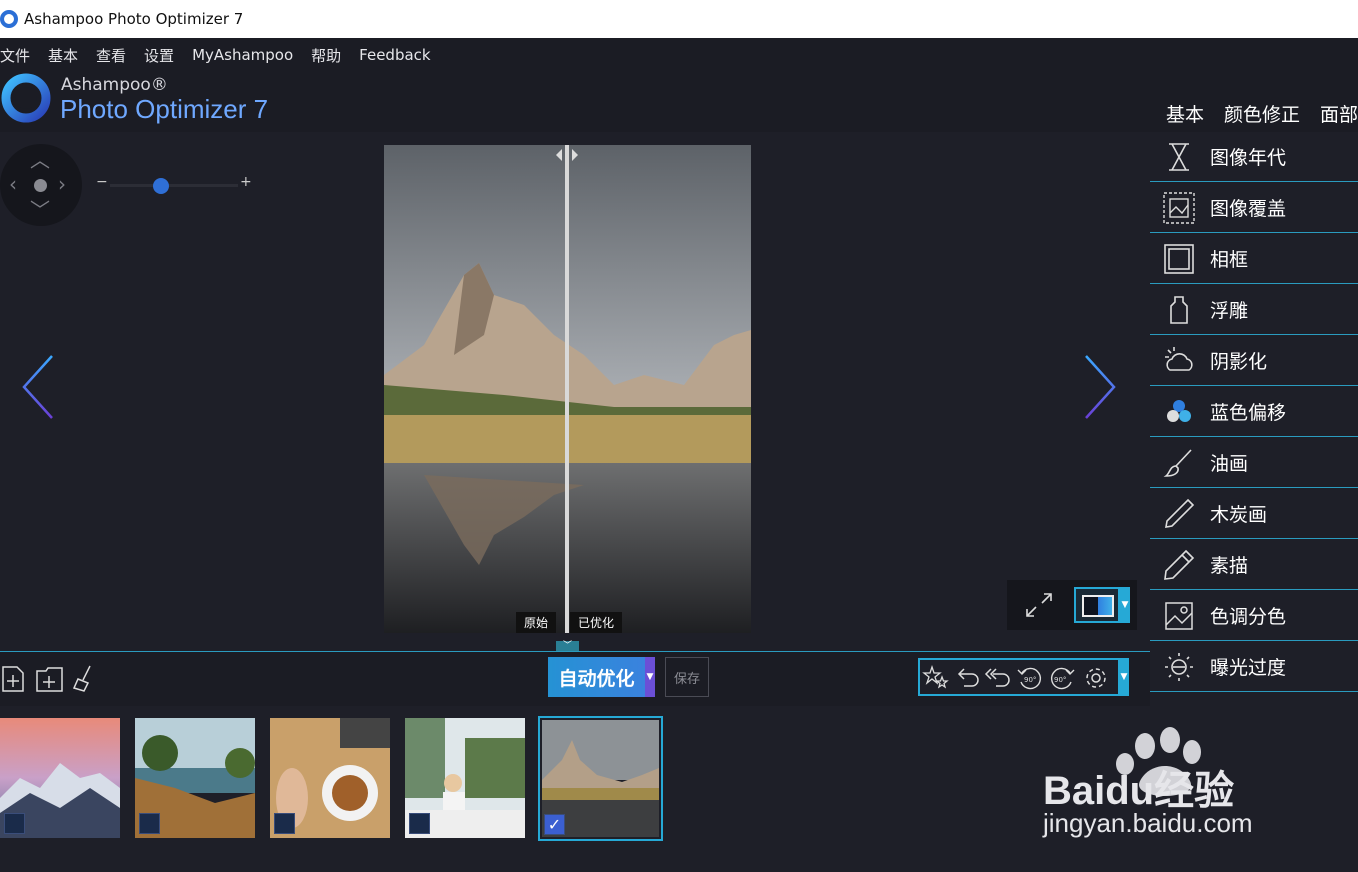 The width and height of the screenshot is (1358, 872). Describe the element at coordinates (679, 102) in the screenshot. I see `app-header: Ashampoo® Photo Optimizer 7 基本 颜色修正 面部` at that location.